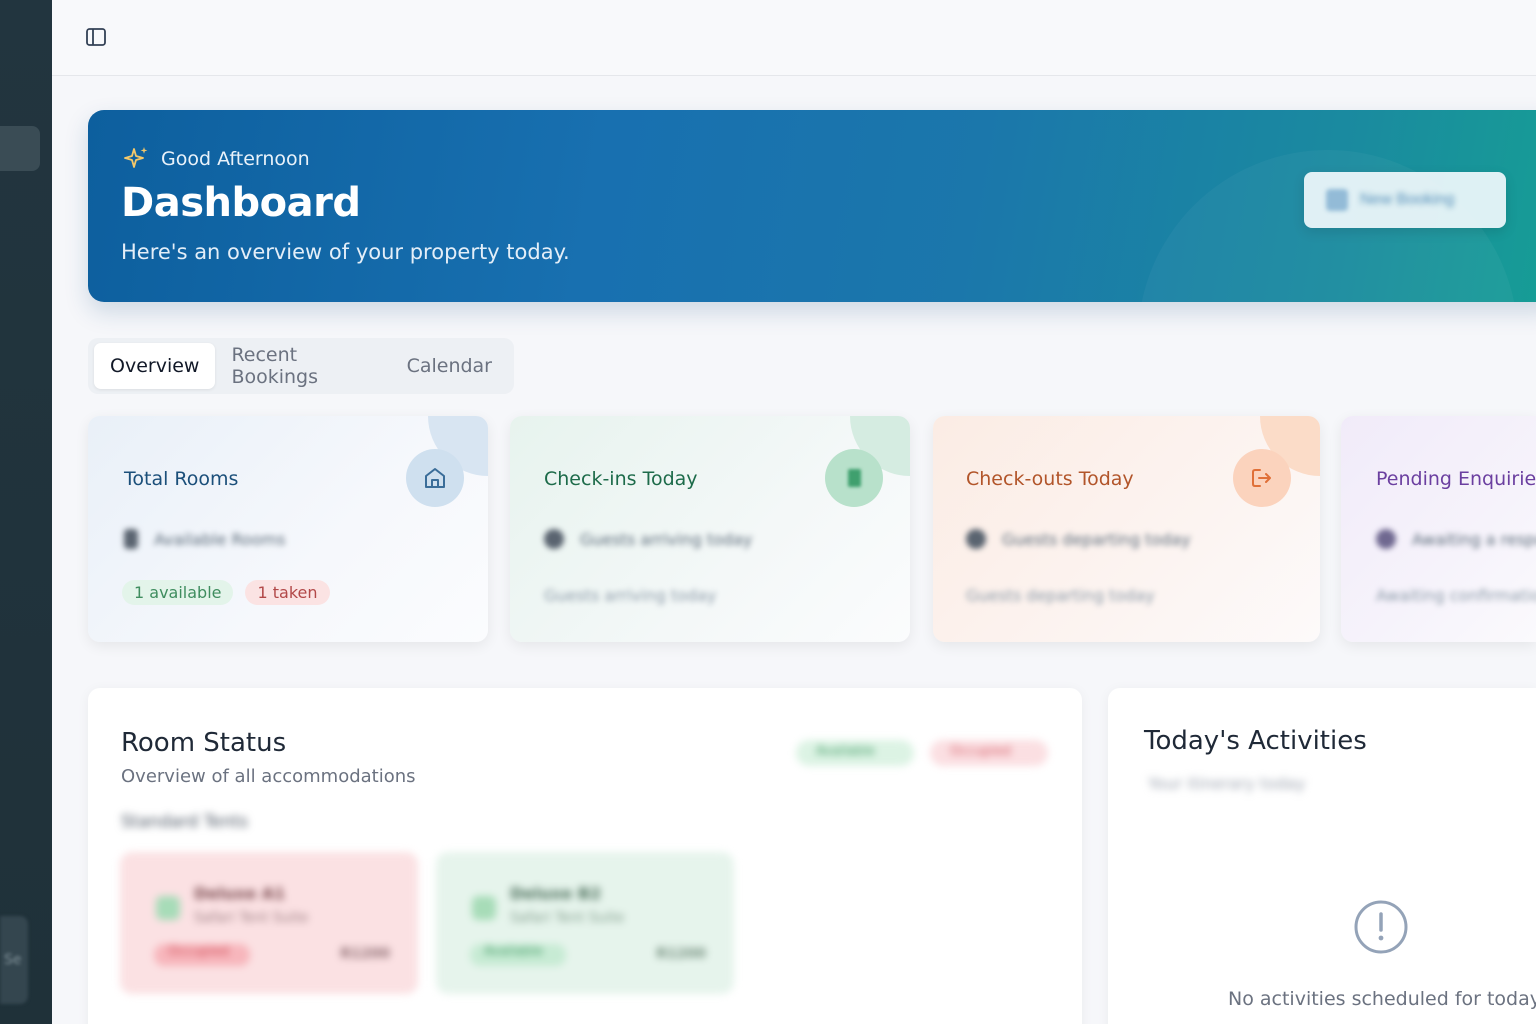 The height and width of the screenshot is (1024, 1536). What do you see at coordinates (1407, 199) in the screenshot?
I see `new-booking-label: New Booking` at bounding box center [1407, 199].